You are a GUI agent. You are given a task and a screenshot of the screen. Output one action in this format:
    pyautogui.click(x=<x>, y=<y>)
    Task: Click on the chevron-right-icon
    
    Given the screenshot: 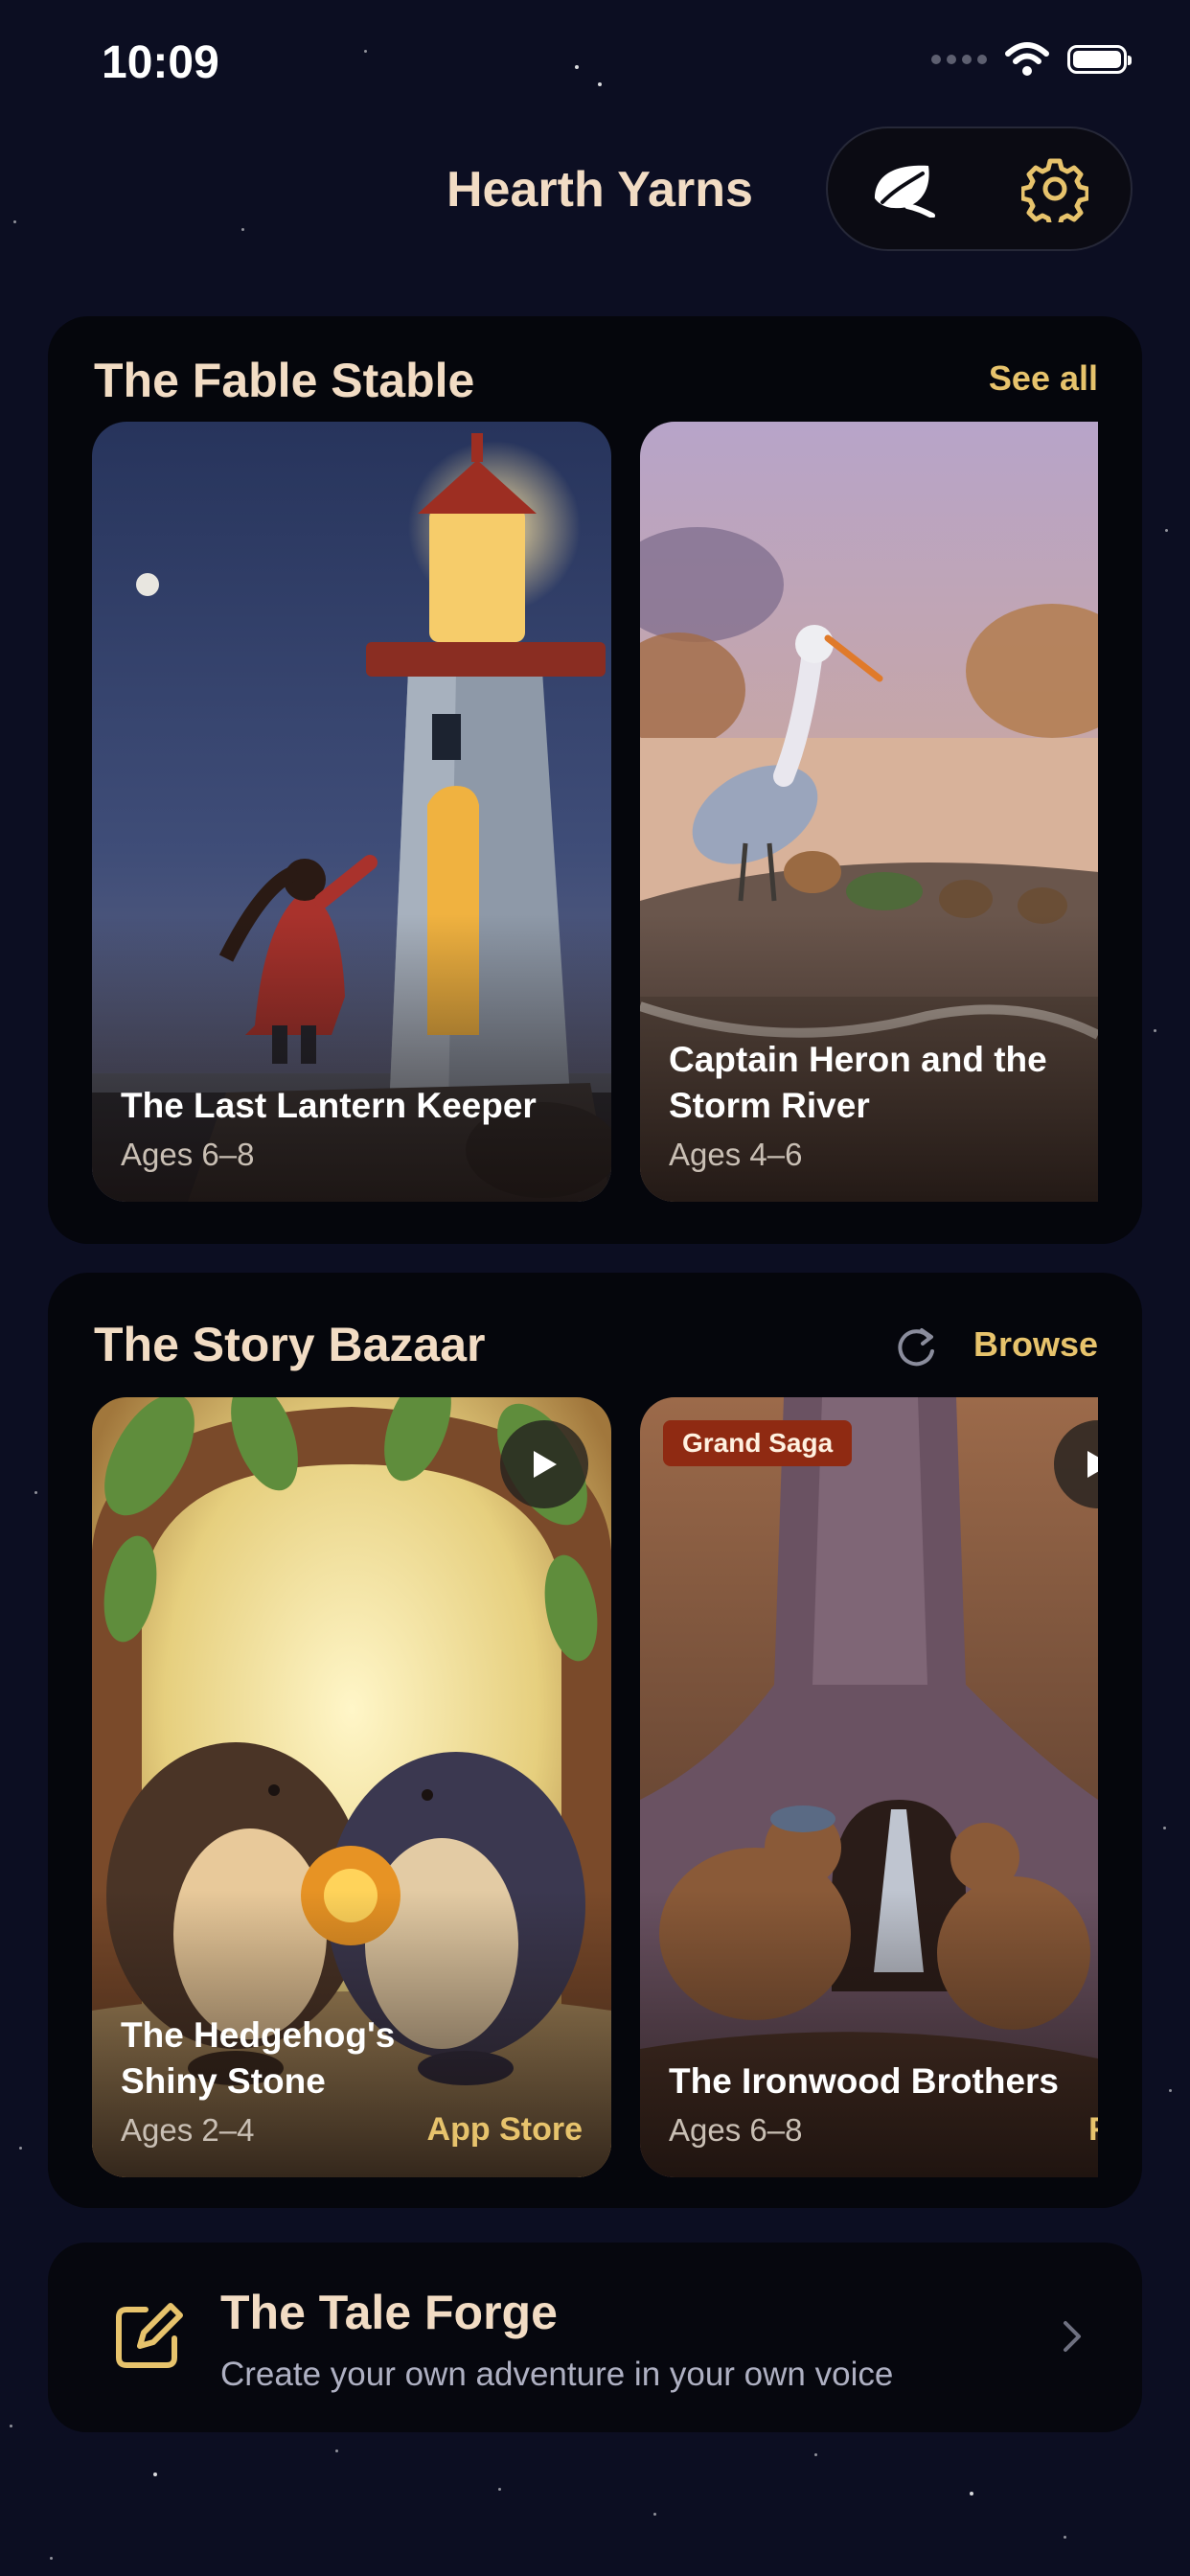 What is the action you would take?
    pyautogui.click(x=1072, y=2336)
    